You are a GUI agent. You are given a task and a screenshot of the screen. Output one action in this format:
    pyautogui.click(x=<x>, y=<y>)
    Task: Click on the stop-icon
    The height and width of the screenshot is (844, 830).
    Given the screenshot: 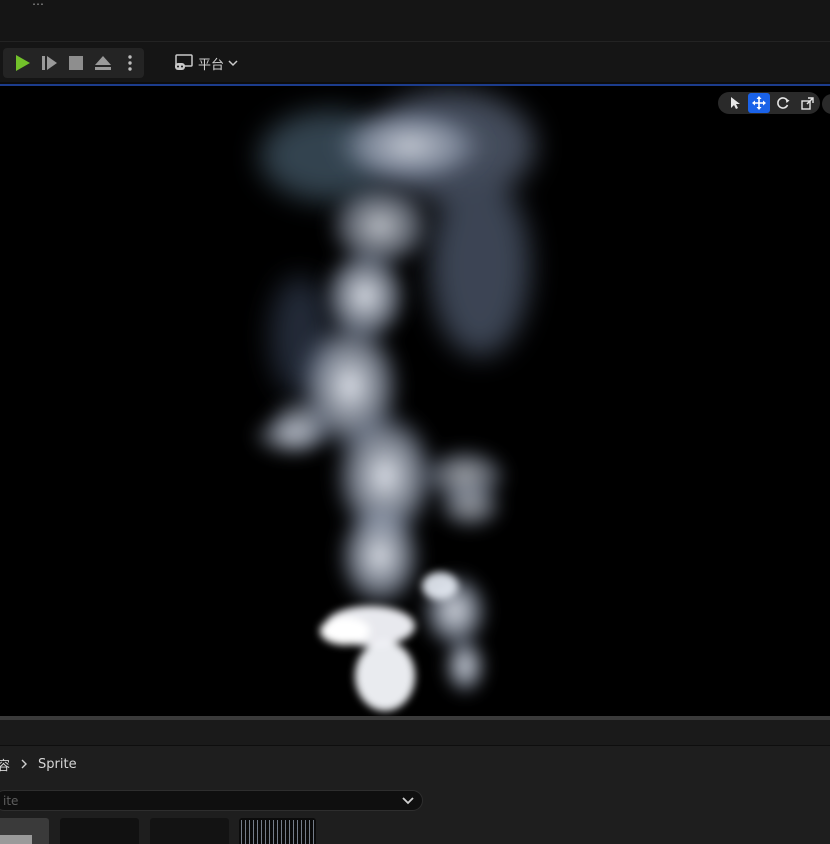 What is the action you would take?
    pyautogui.click(x=76, y=63)
    